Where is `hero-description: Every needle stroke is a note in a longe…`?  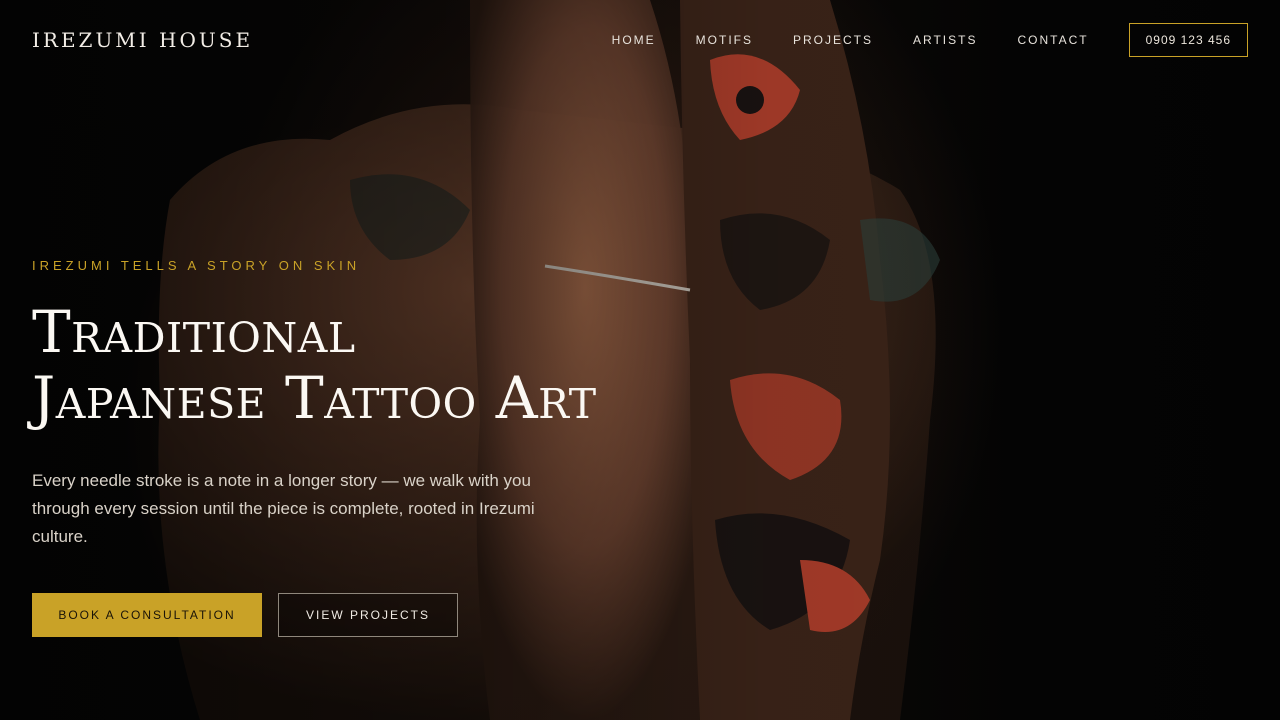
hero-description: Every needle stroke is a note in a longe… is located at coordinates (283, 508).